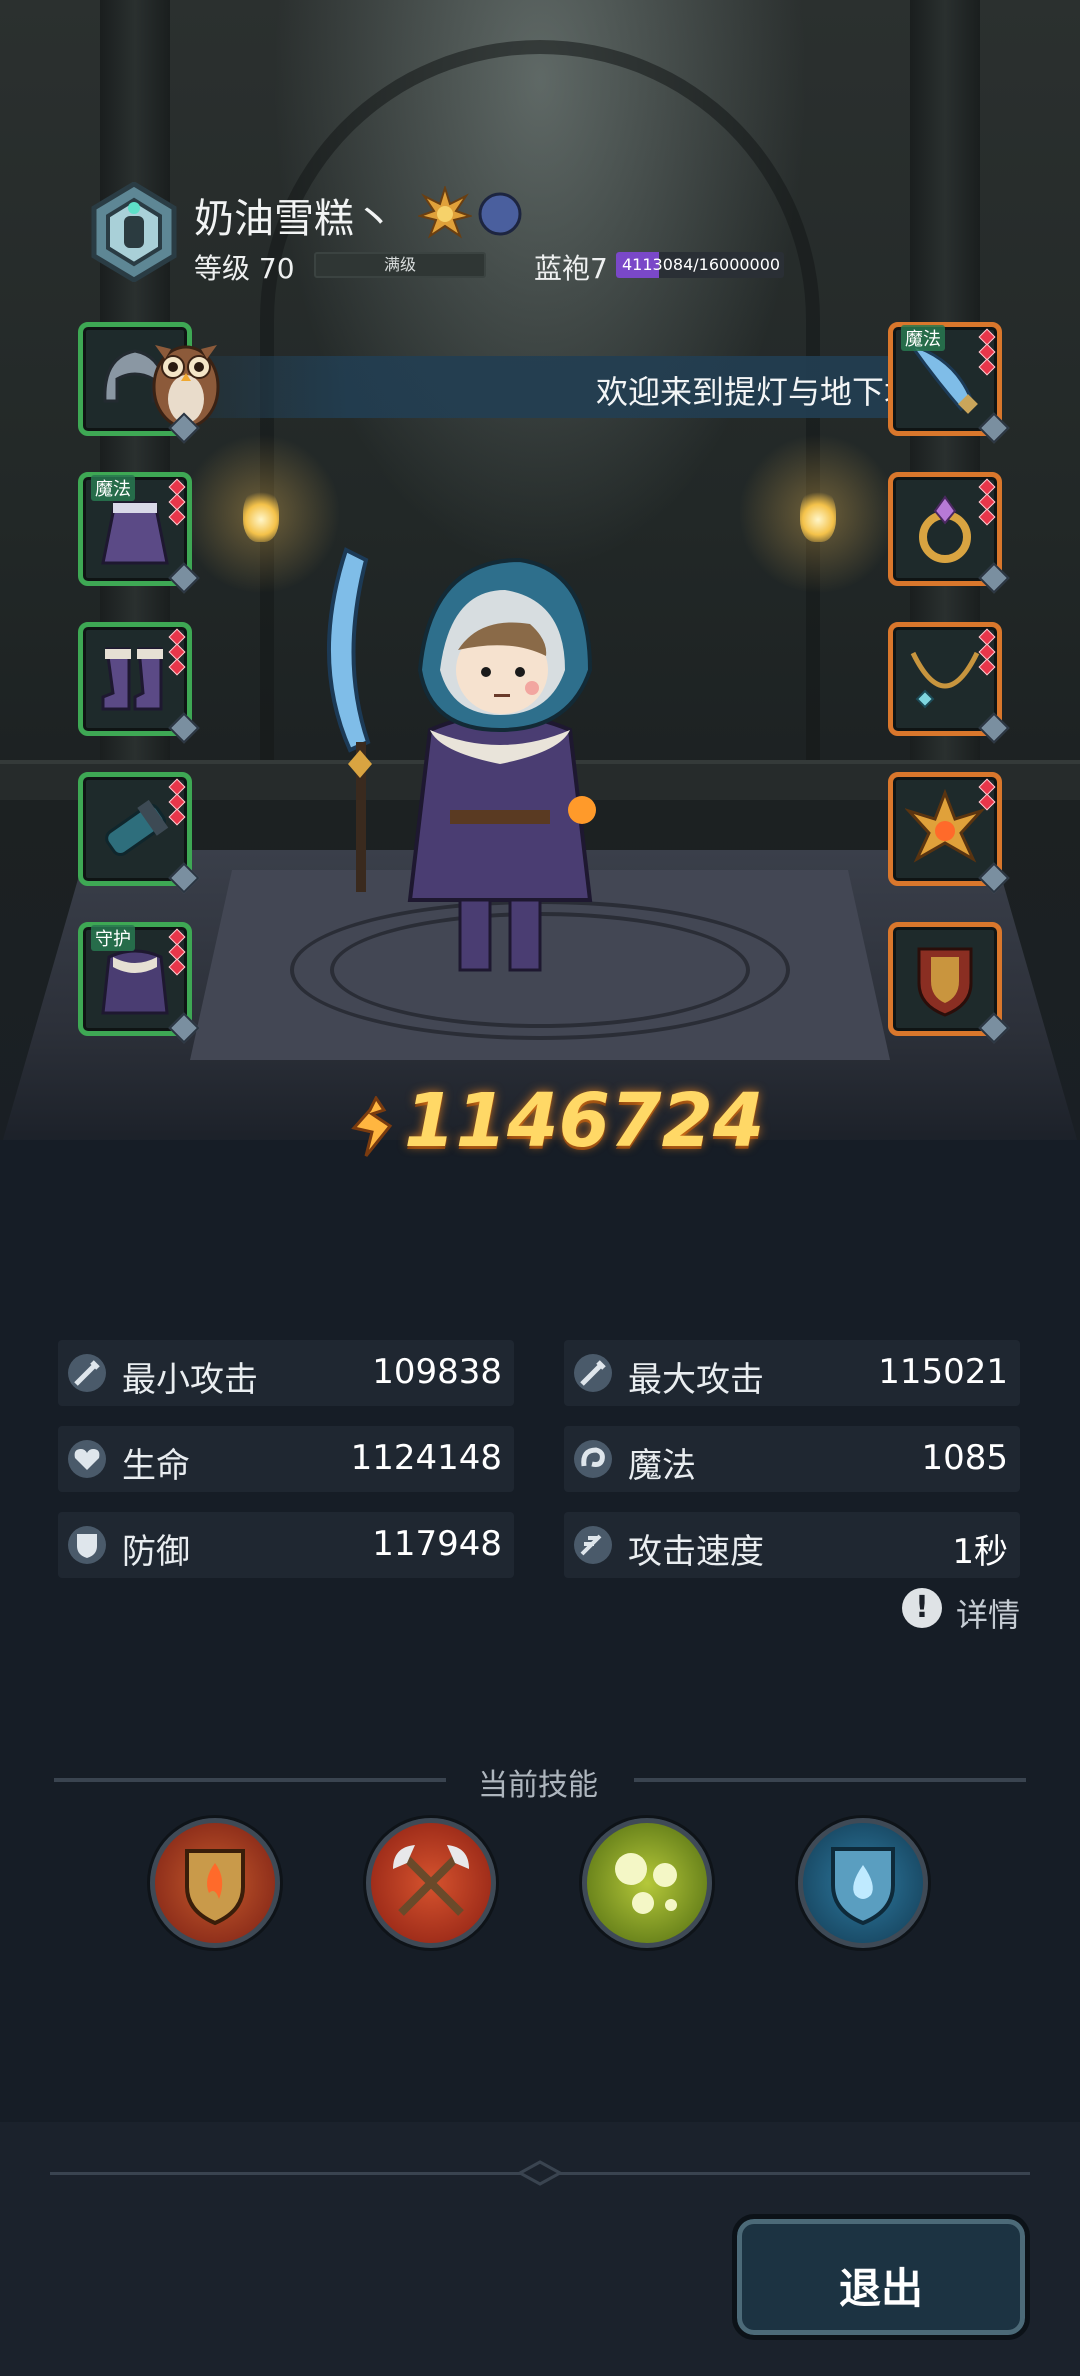 The width and height of the screenshot is (1080, 2376). I want to click on rank-progress-bar: 4113084/16000000, so click(700, 265).